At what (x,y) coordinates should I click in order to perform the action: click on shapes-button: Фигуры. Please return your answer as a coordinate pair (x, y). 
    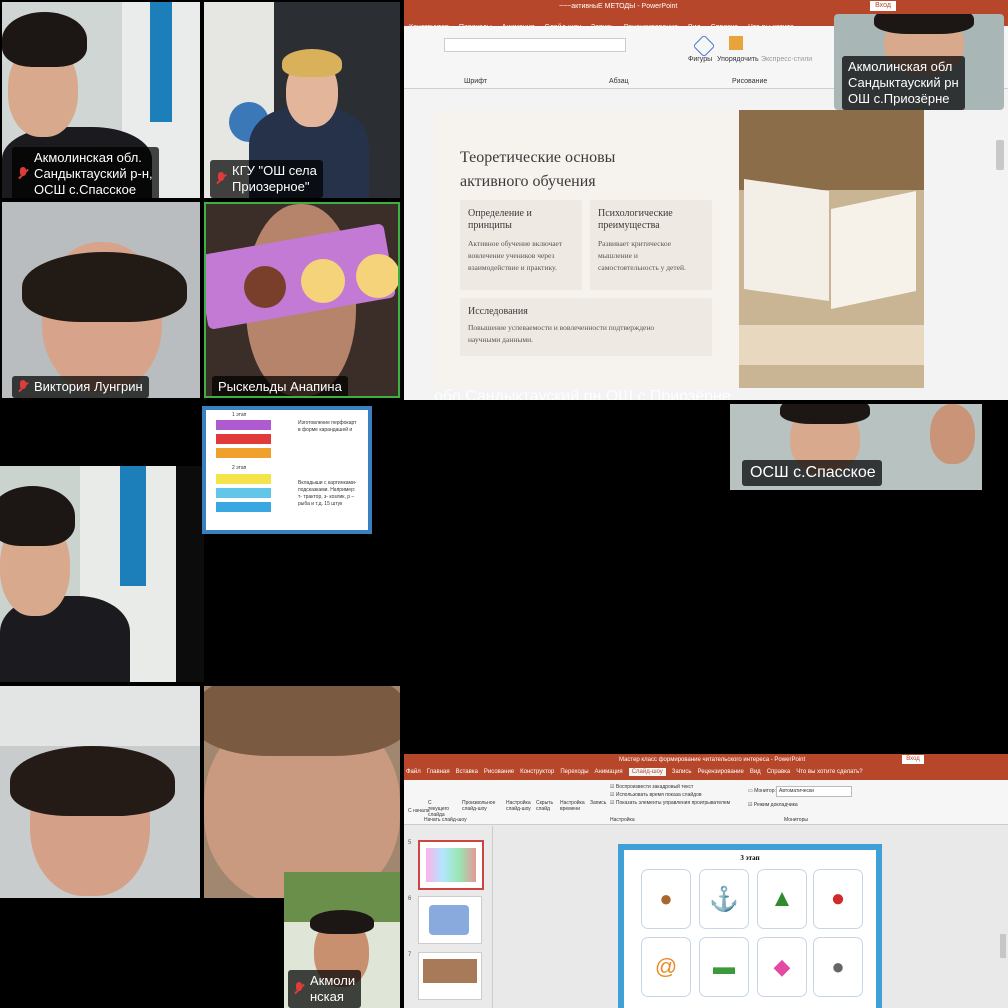
    Looking at the image, I should click on (700, 59).